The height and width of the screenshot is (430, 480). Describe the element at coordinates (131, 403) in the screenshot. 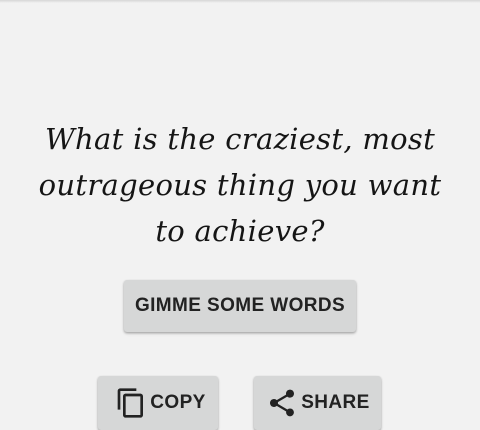

I see `copy-icon` at that location.